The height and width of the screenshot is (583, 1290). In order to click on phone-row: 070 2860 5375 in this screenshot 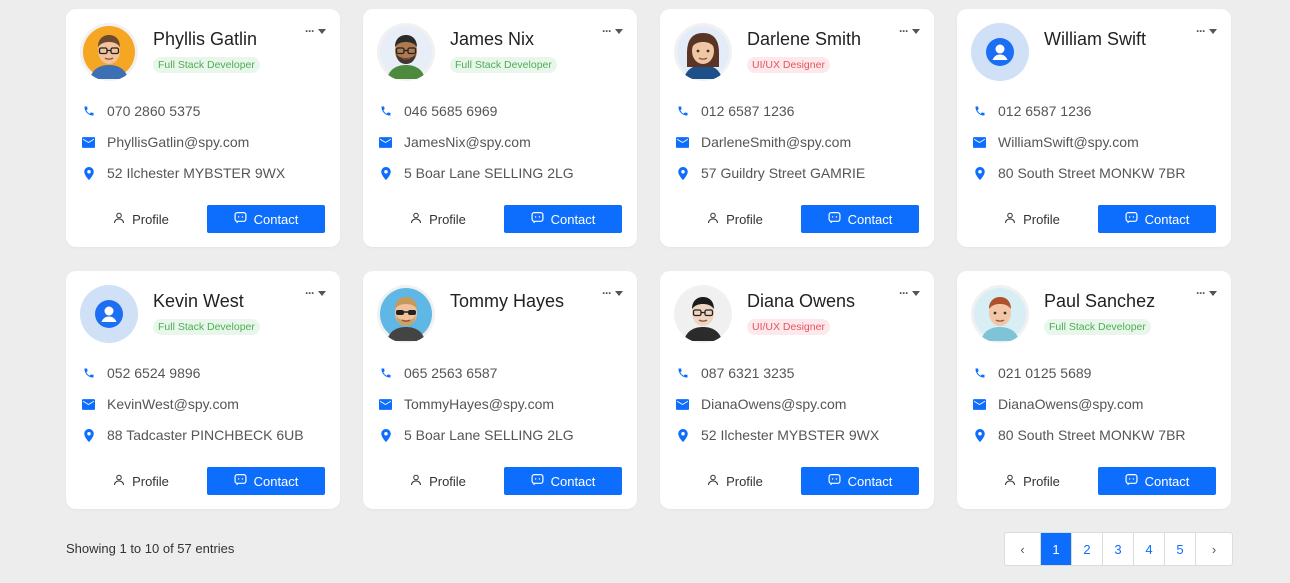, I will do `click(183, 111)`.